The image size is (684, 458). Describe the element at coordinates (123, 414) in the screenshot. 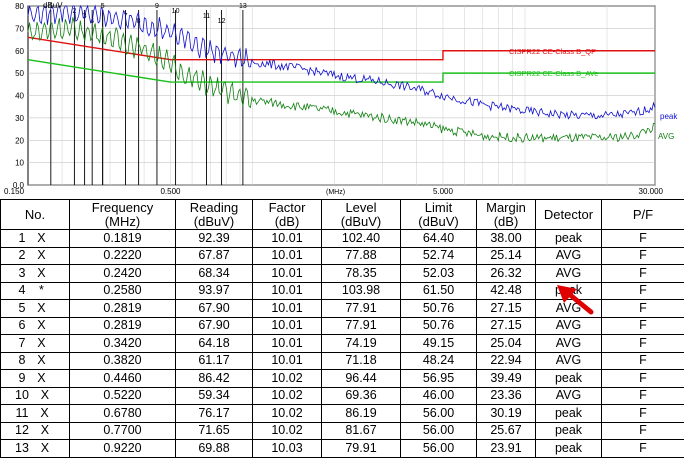

I see `cell-frequency: 0.6780` at that location.